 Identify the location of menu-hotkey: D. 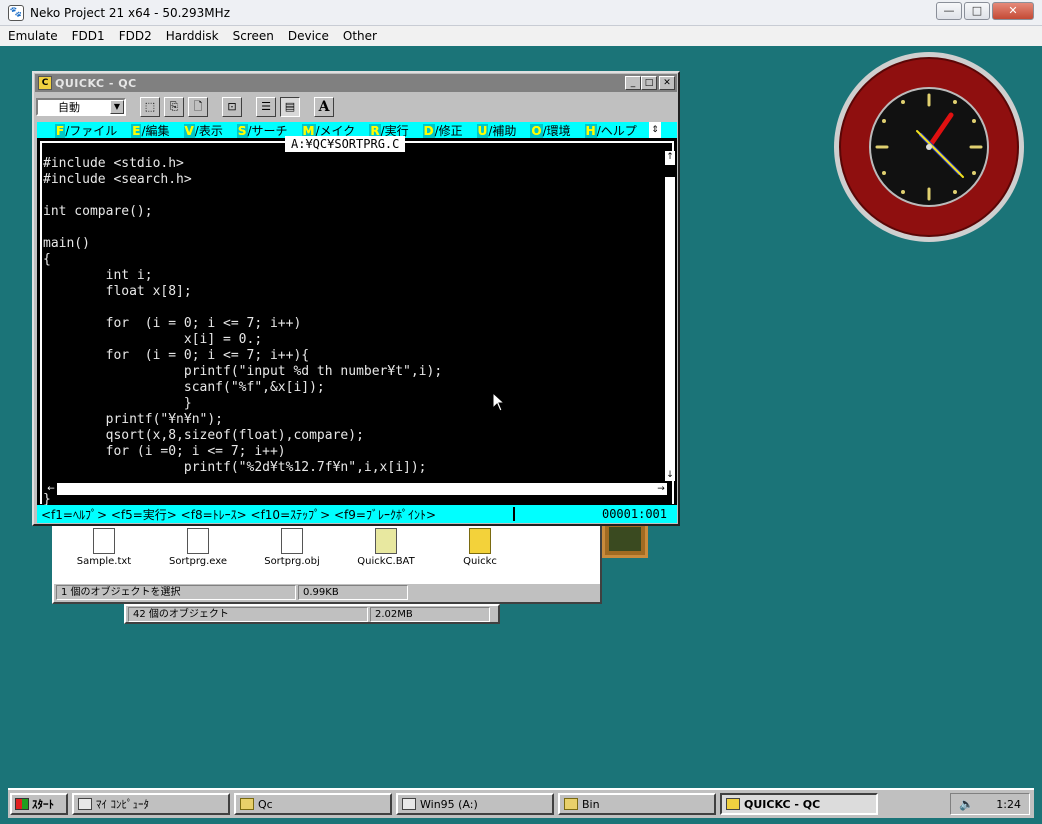
(428, 130).